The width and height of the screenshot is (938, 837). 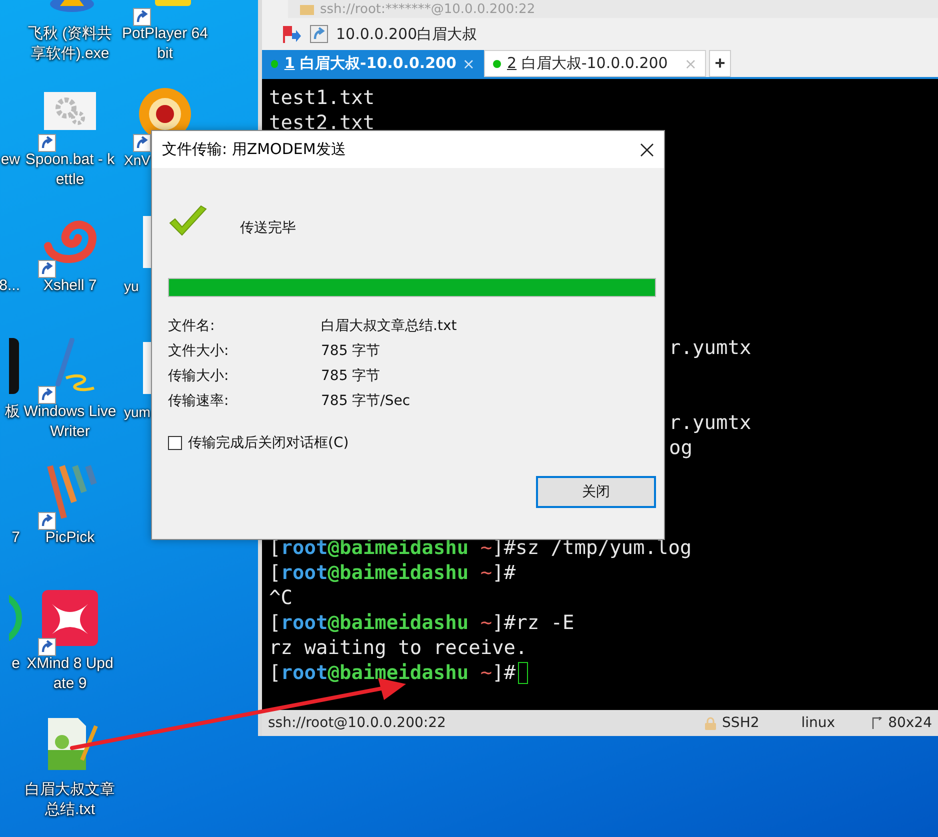 I want to click on status-text: 传送完毕, so click(x=268, y=228).